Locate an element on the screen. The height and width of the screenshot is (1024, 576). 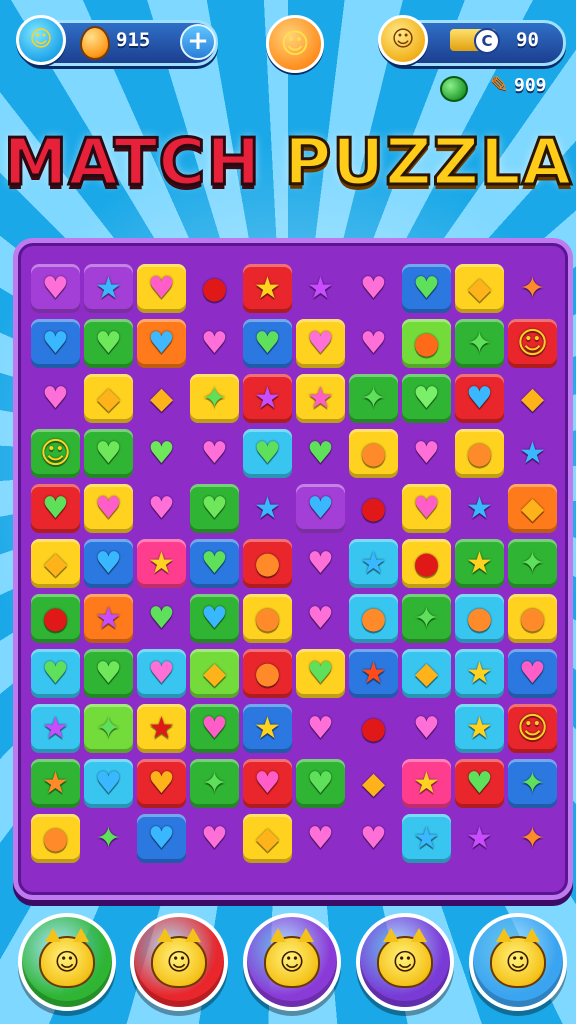
player-avatar: ☺ is located at coordinates (41, 40).